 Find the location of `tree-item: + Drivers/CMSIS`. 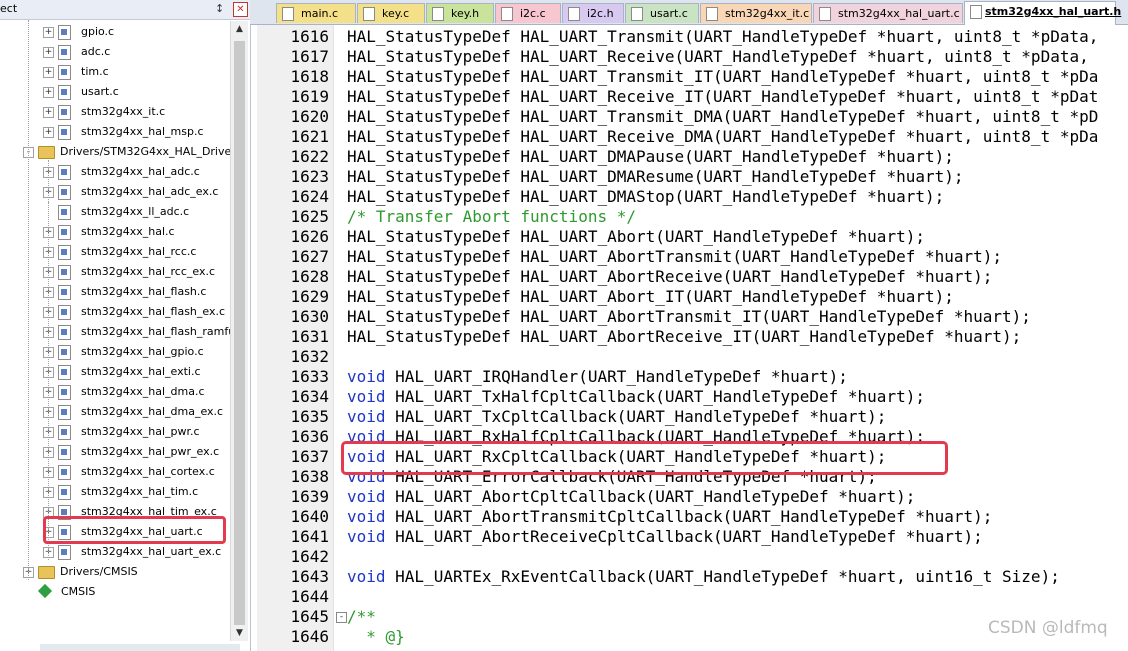

tree-item: + Drivers/CMSIS is located at coordinates (115, 572).